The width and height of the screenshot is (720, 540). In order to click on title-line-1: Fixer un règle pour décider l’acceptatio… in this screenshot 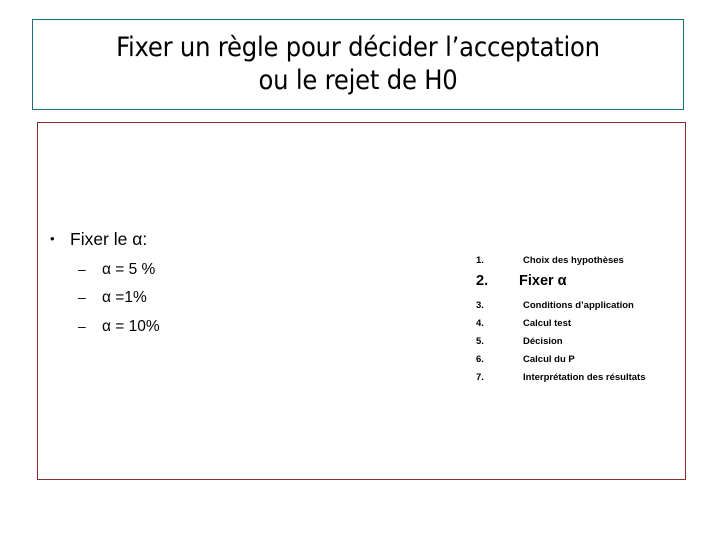, I will do `click(358, 47)`.